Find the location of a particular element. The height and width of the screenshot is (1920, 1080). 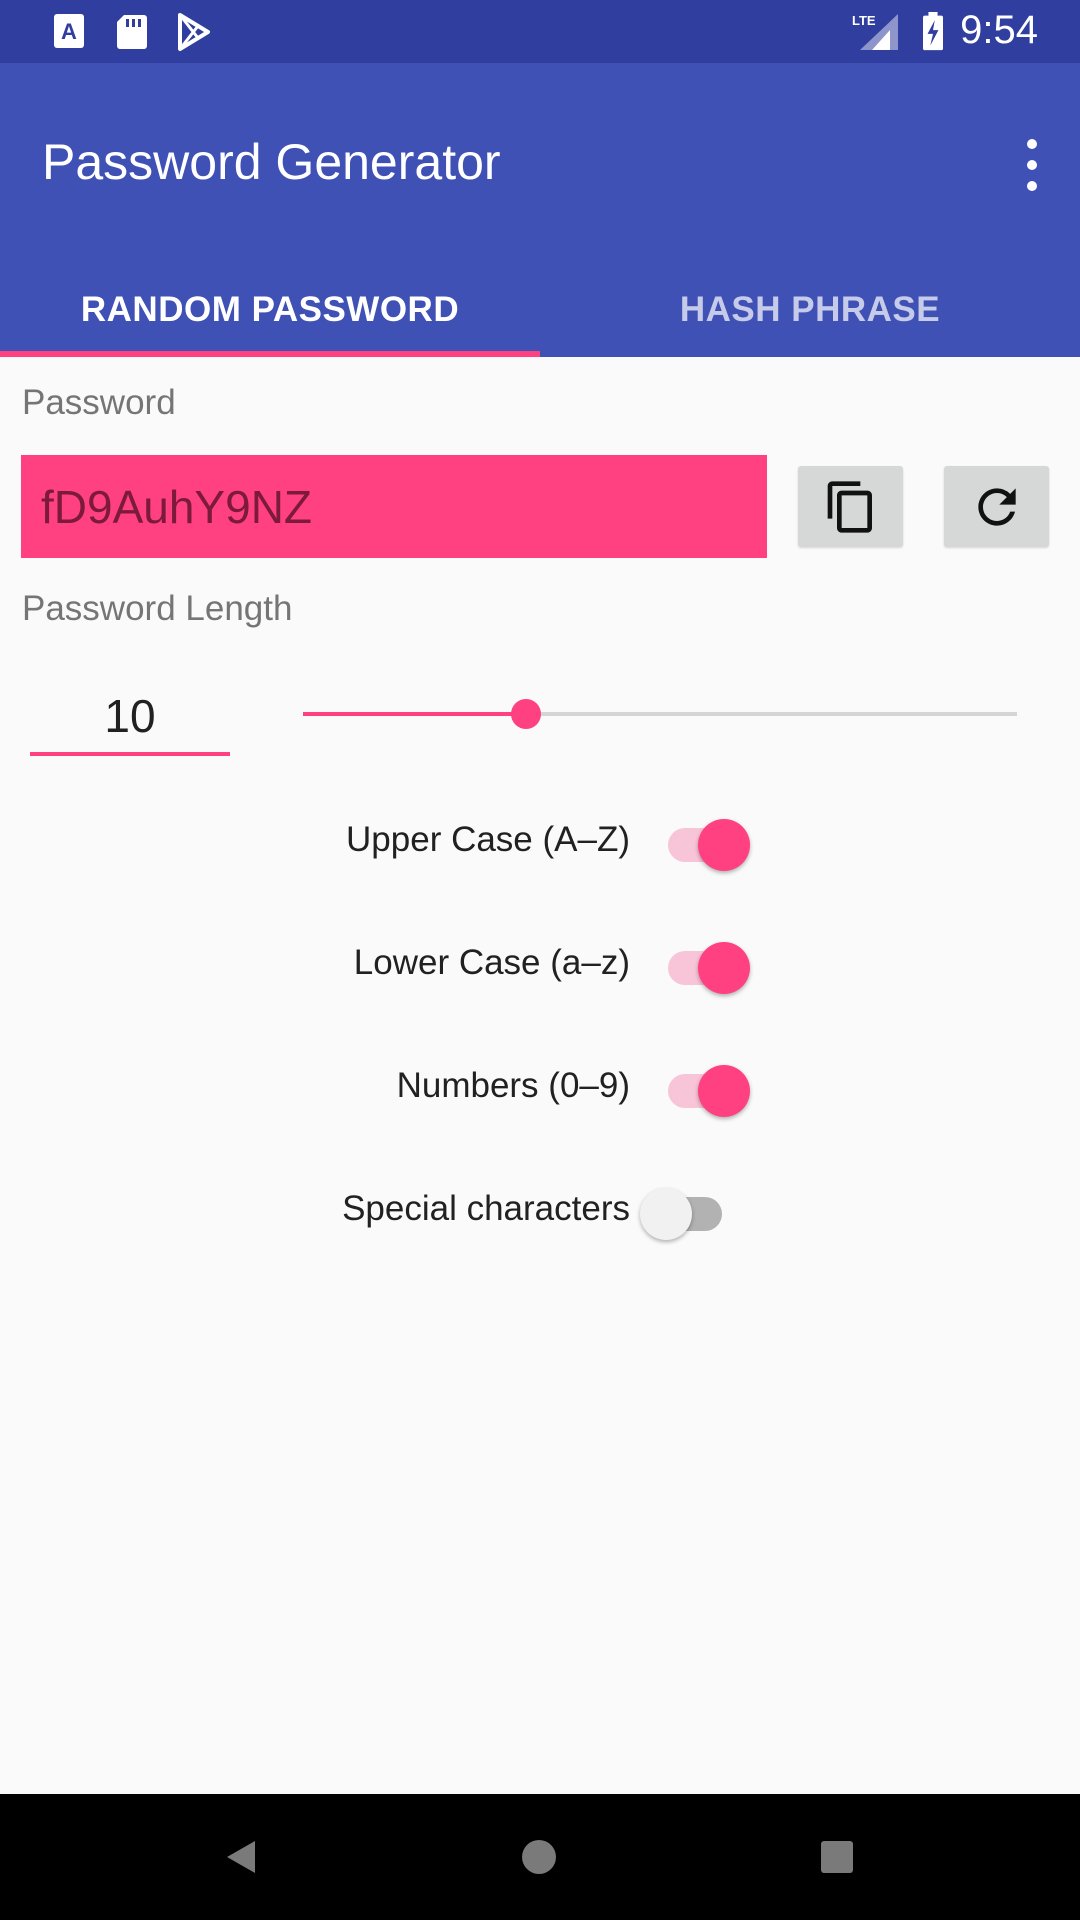

recents-icon is located at coordinates (837, 1857).